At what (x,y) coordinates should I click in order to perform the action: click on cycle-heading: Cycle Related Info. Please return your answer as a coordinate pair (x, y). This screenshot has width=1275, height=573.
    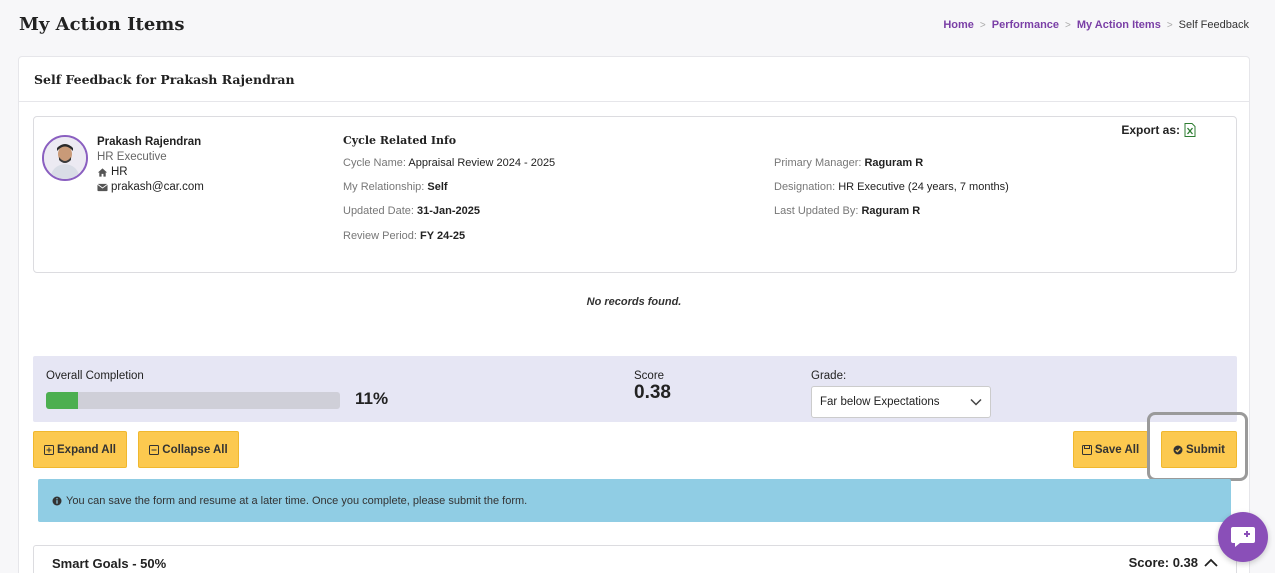
    Looking at the image, I should click on (400, 140).